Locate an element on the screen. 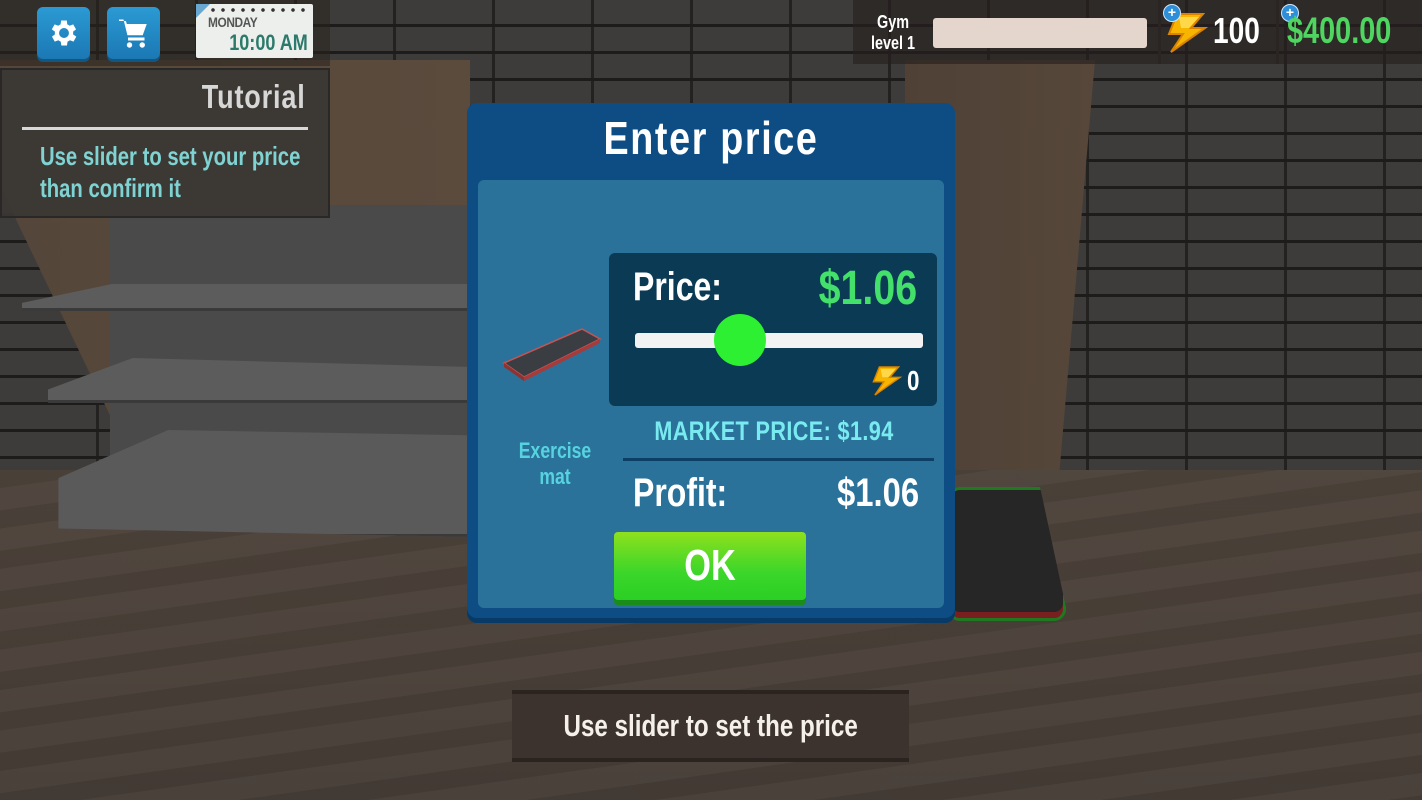  gym-xp-progress-bar is located at coordinates (1040, 33).